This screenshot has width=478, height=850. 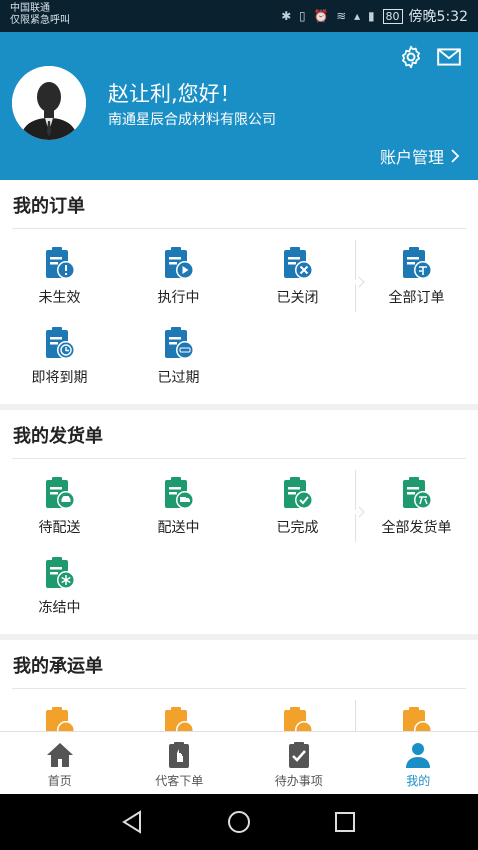 I want to click on carrier-name: 中国联通, so click(x=30, y=8).